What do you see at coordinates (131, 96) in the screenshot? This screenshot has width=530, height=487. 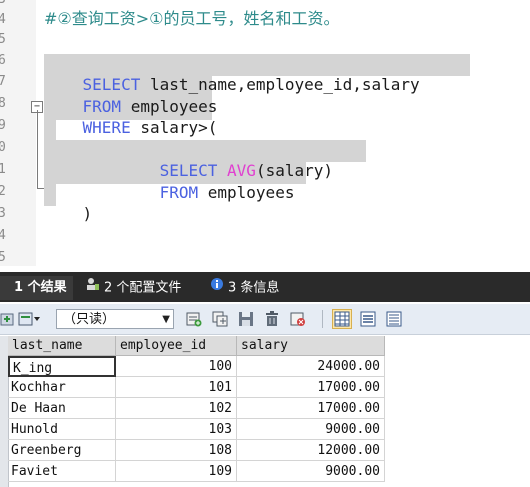 I see `code-line-from: FROM employees` at bounding box center [131, 96].